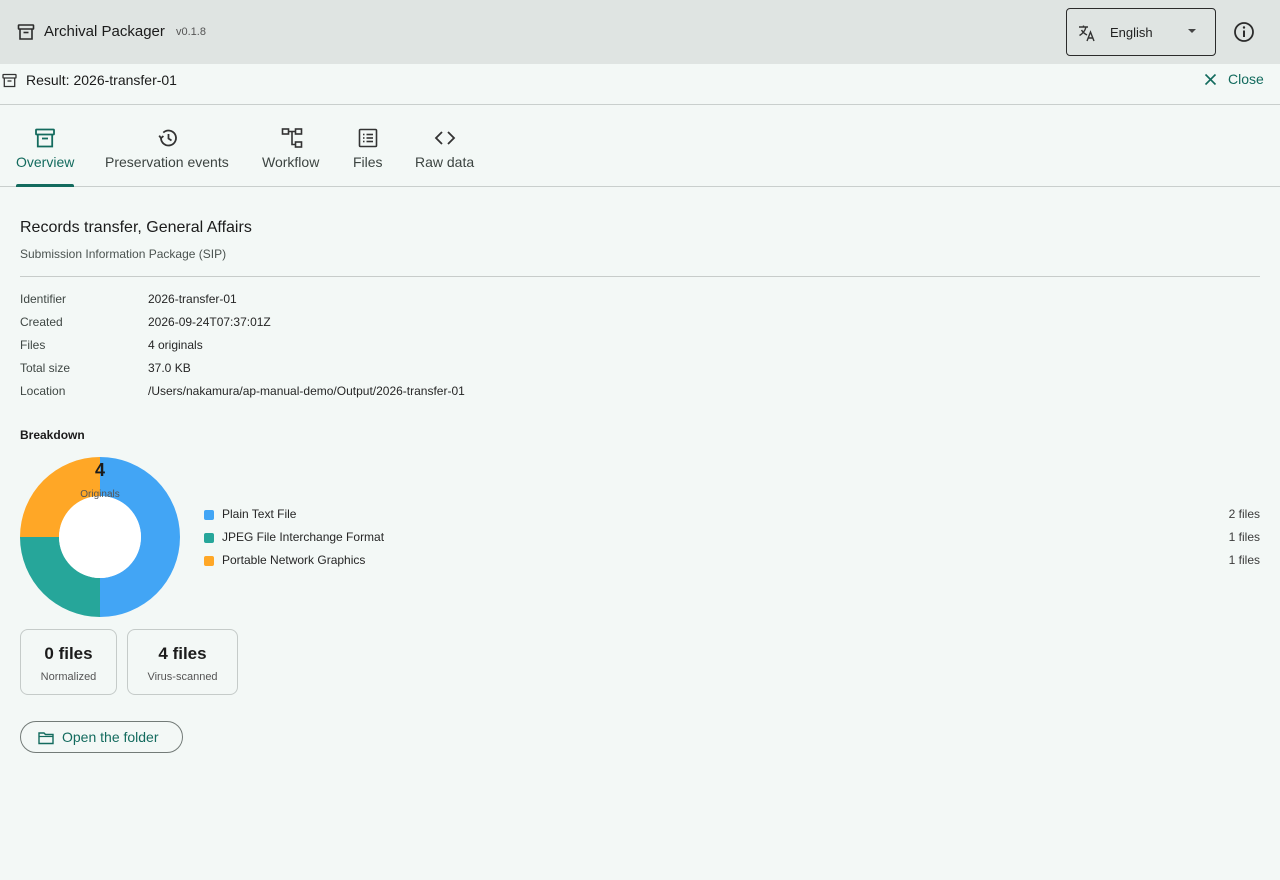 This screenshot has height=880, width=1280. What do you see at coordinates (167, 162) in the screenshot?
I see `tab-label: Preservation events` at bounding box center [167, 162].